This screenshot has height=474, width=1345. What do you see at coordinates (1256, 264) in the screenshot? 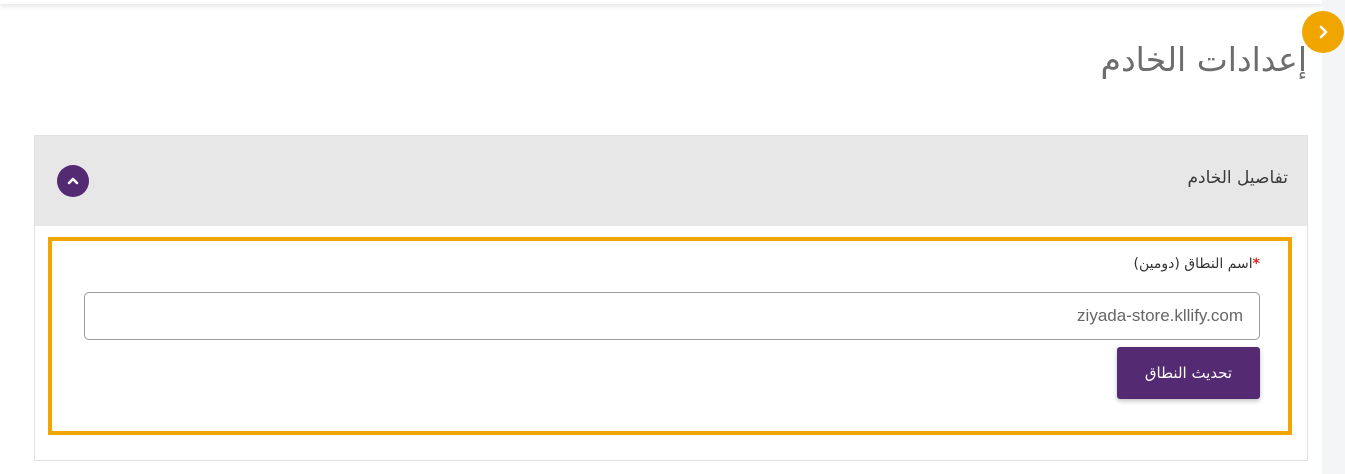
I see `required-marker: *` at bounding box center [1256, 264].